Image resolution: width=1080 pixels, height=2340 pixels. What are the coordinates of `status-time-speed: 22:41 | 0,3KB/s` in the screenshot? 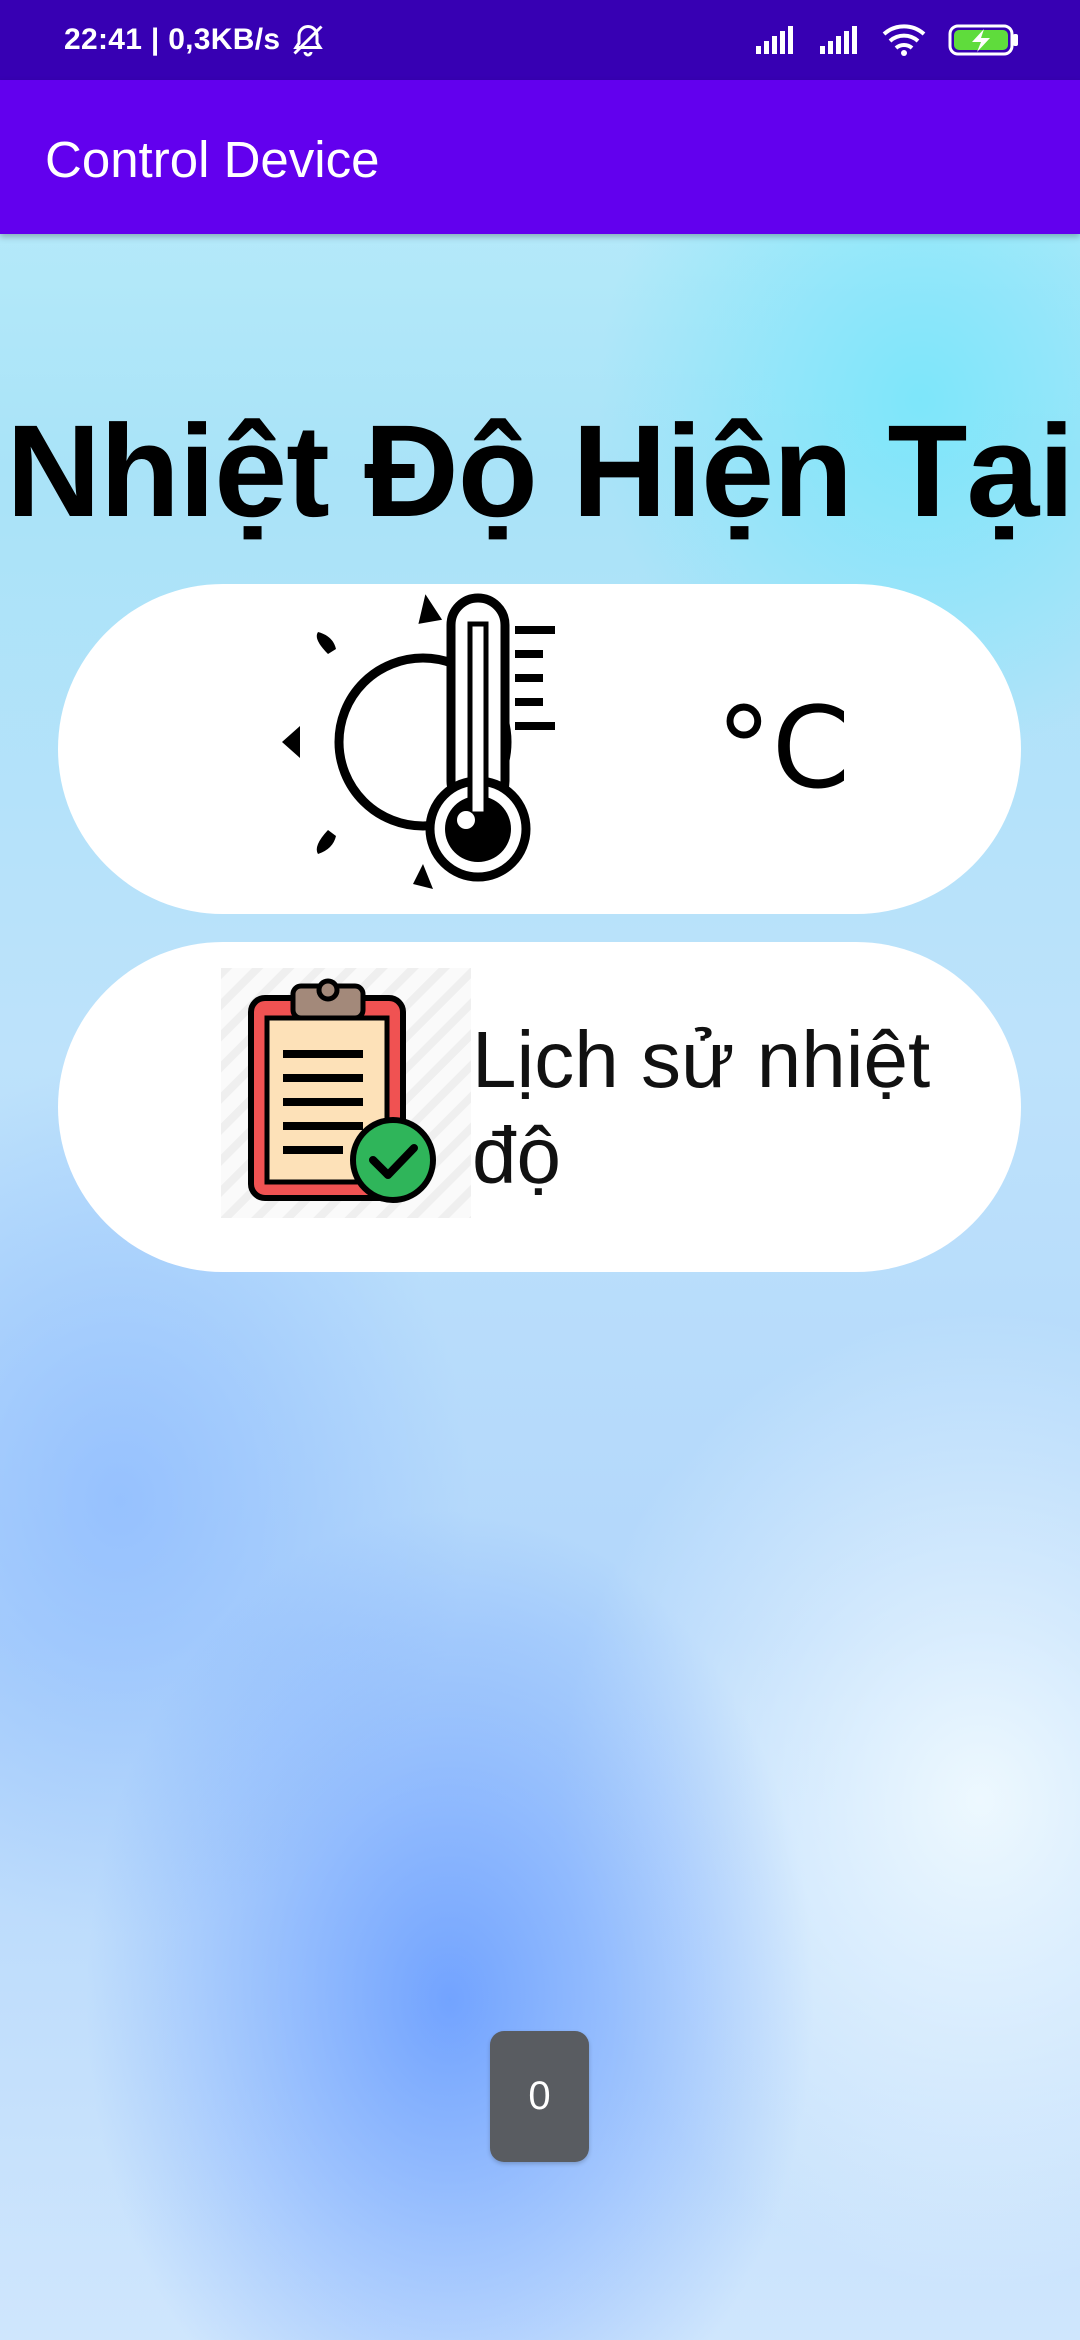 It's located at (172, 39).